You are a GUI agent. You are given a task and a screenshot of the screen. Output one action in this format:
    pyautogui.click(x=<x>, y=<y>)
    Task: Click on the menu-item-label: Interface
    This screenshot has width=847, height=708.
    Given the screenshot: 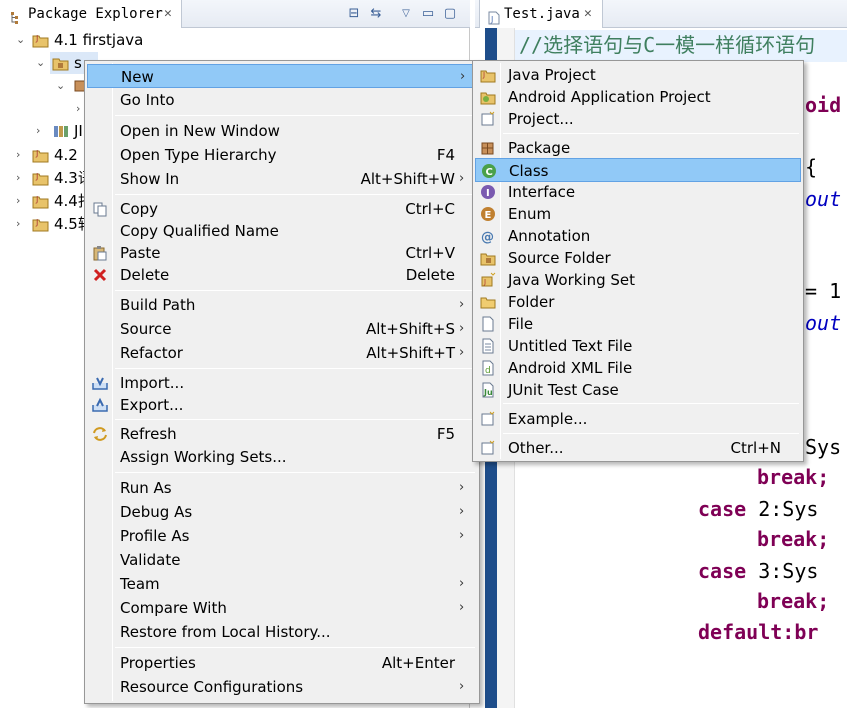 What is the action you would take?
    pyautogui.click(x=542, y=192)
    